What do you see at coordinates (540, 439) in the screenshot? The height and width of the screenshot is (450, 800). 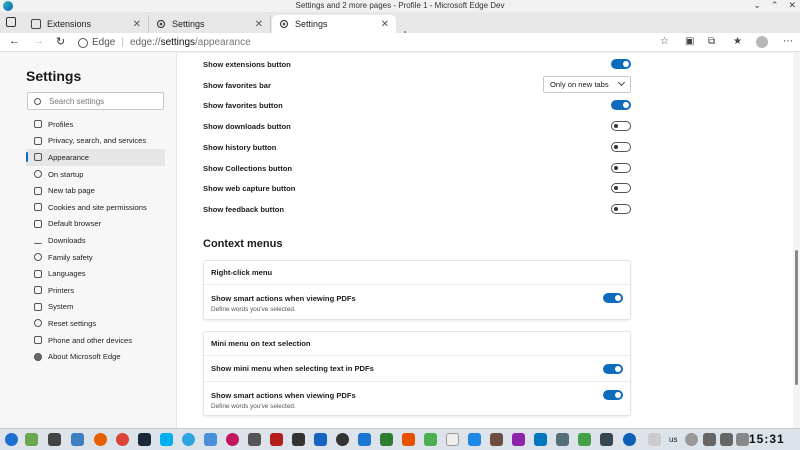 I see `remote-icon` at bounding box center [540, 439].